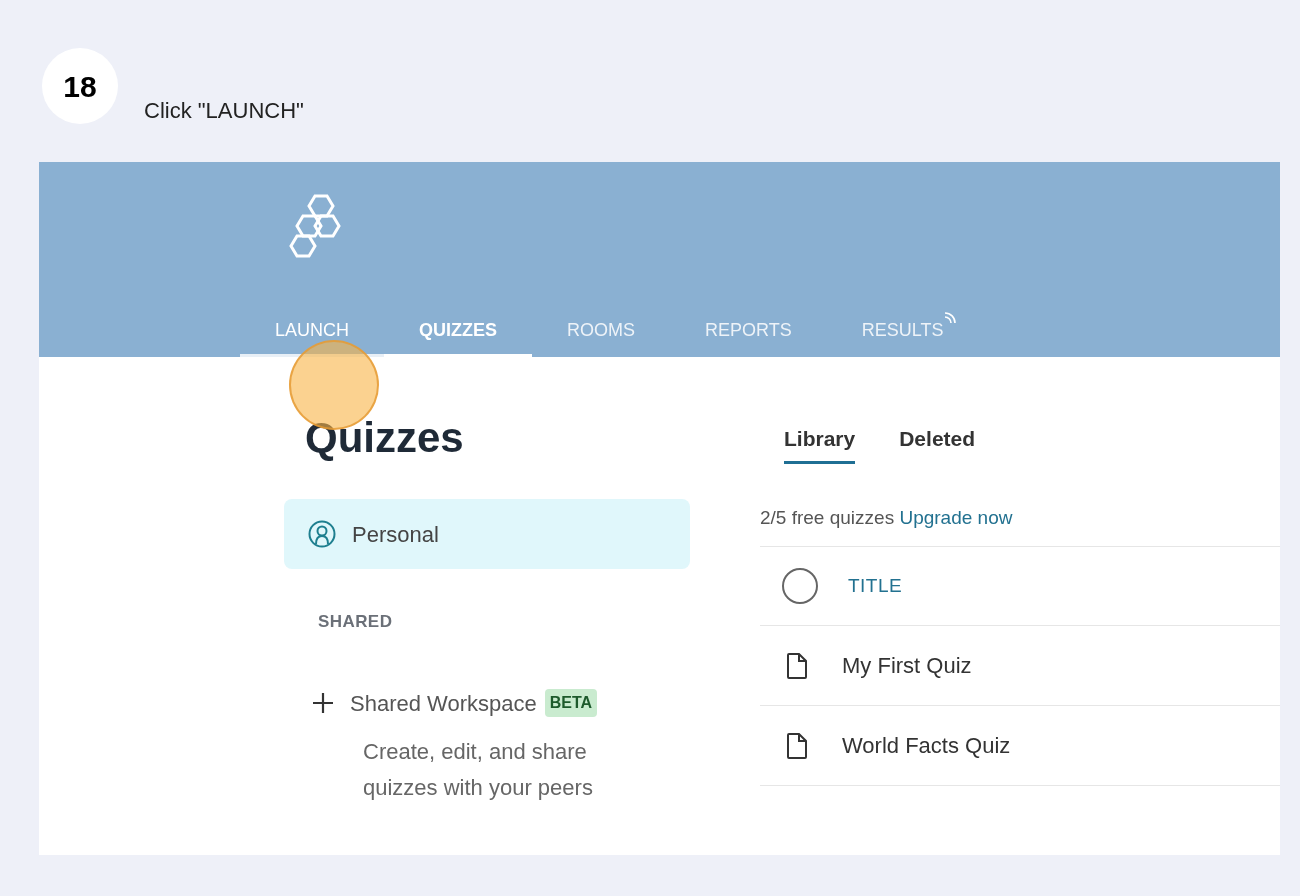 The image size is (1300, 896). I want to click on column-header: TITLE, so click(875, 586).